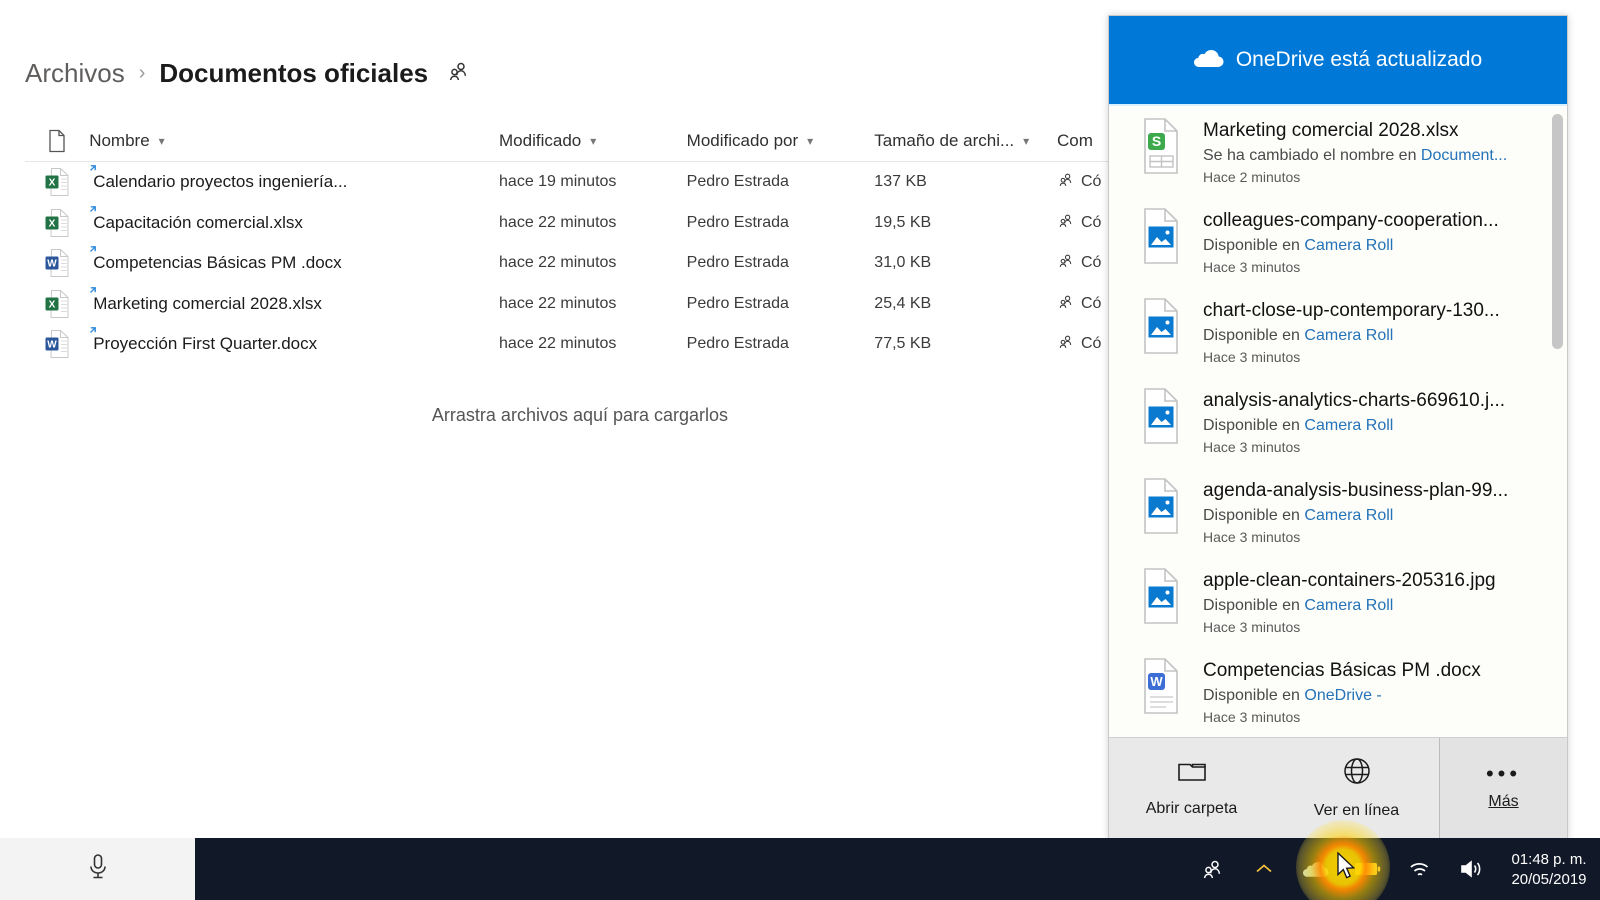  I want to click on flyout-footer: Abrir carpeta Ver en línea ••• Más, so click(1338, 788).